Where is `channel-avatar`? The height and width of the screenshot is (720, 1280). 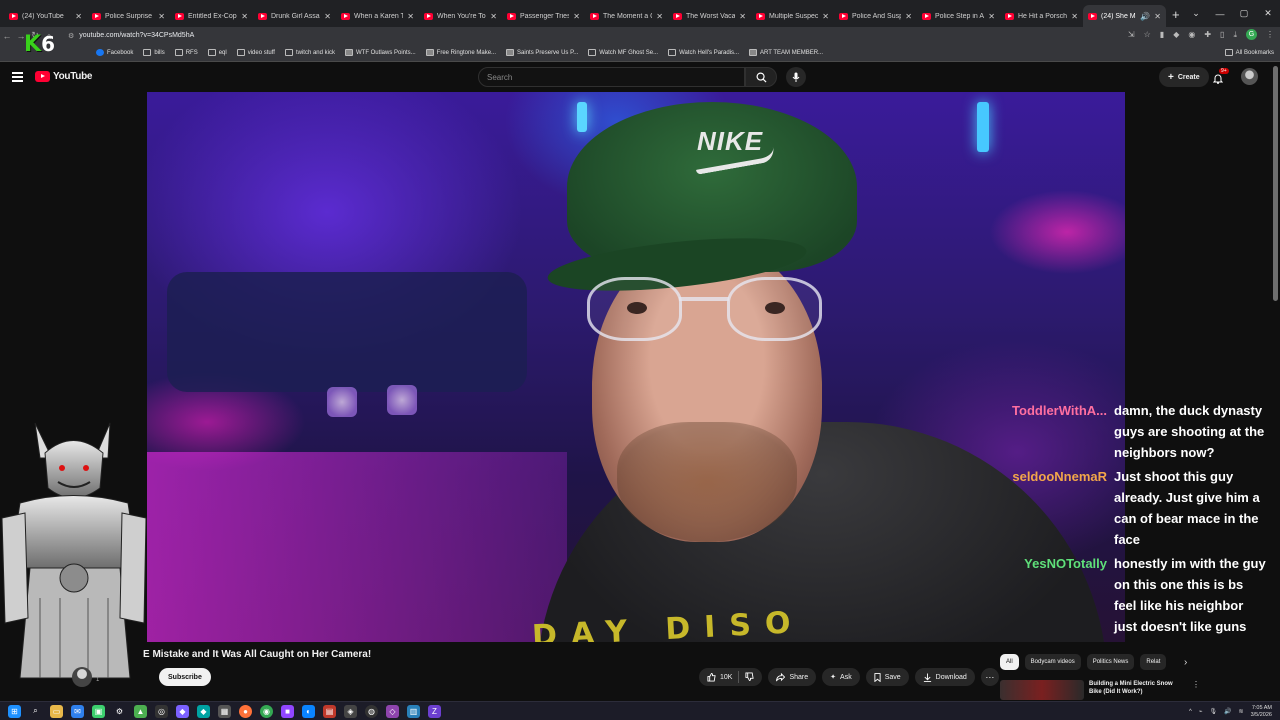 channel-avatar is located at coordinates (82, 677).